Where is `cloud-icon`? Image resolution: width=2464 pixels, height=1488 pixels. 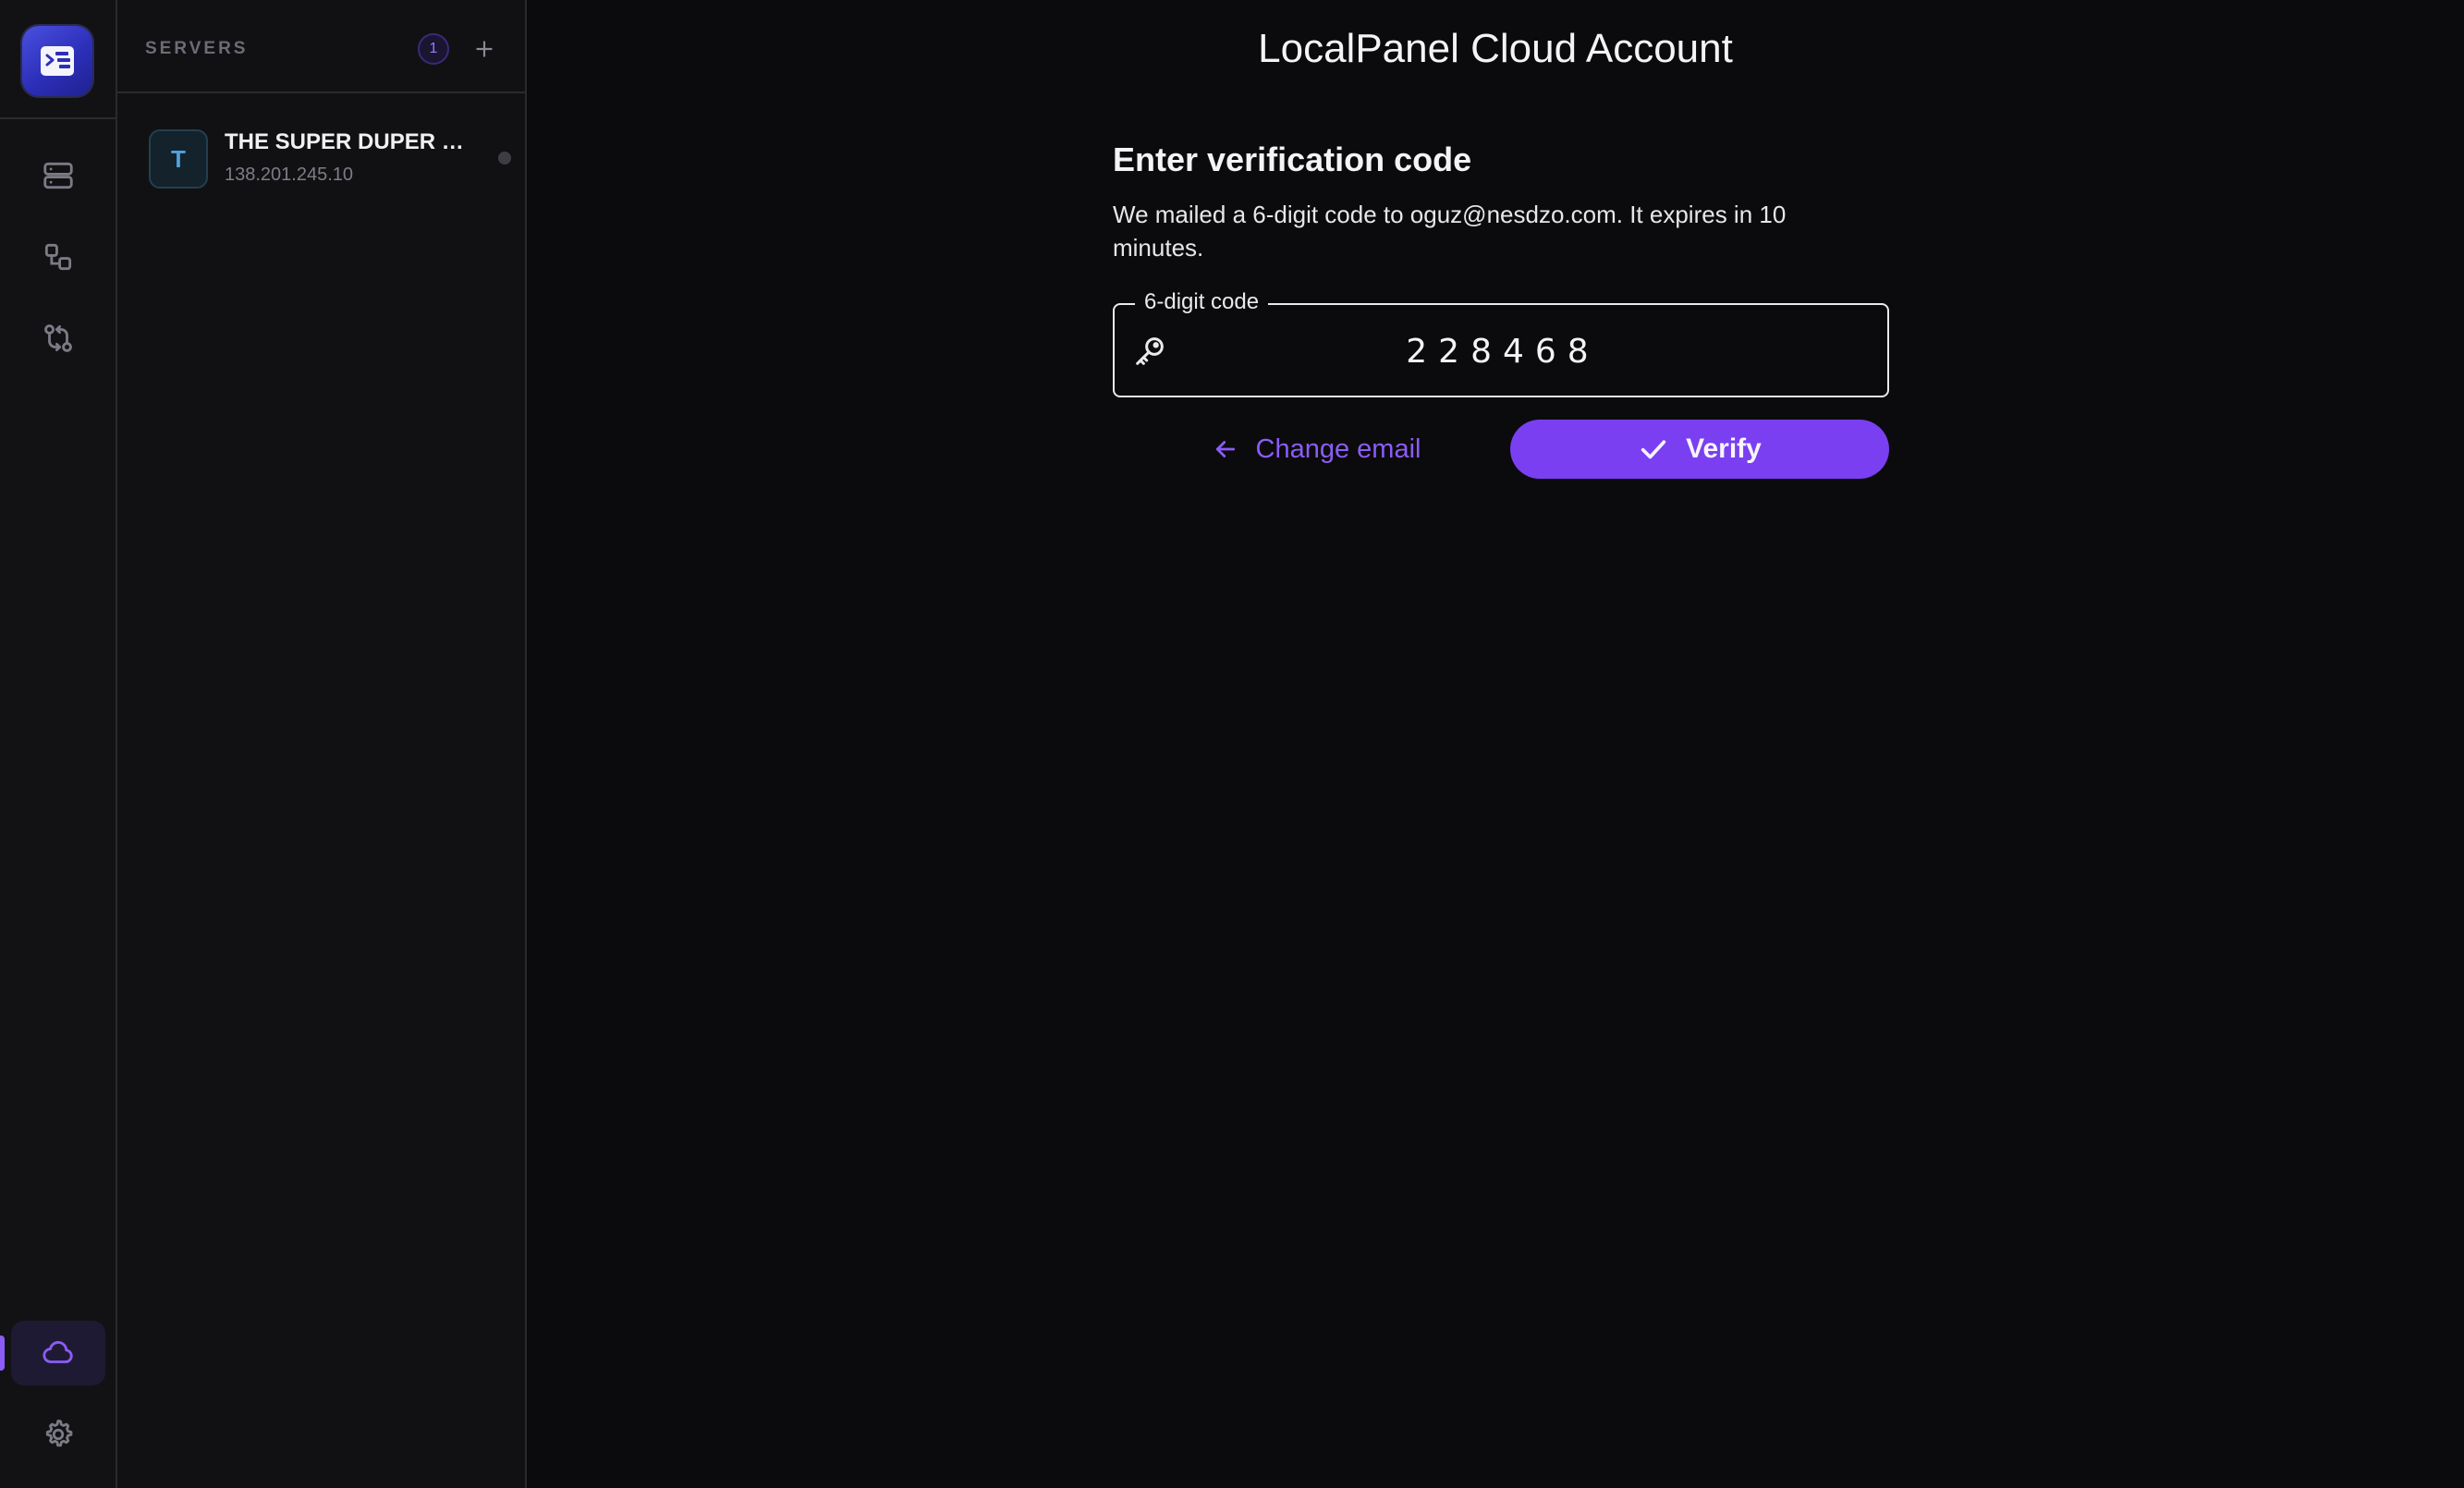 cloud-icon is located at coordinates (58, 1352).